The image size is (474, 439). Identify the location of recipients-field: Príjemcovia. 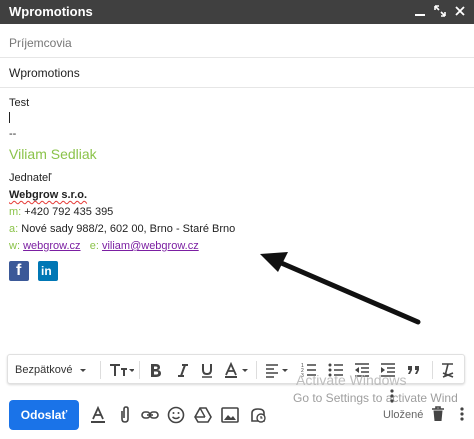
(237, 43).